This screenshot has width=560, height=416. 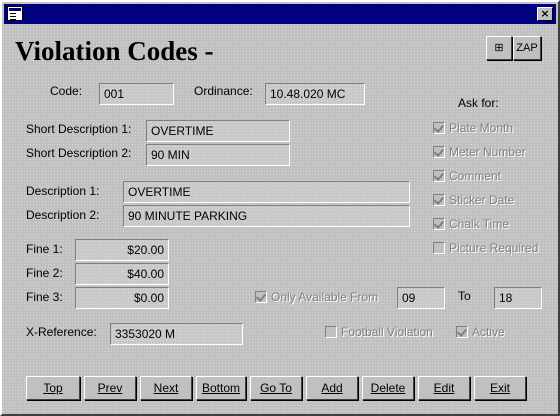 I want to click on description-1-label: Description 1:, so click(x=63, y=191).